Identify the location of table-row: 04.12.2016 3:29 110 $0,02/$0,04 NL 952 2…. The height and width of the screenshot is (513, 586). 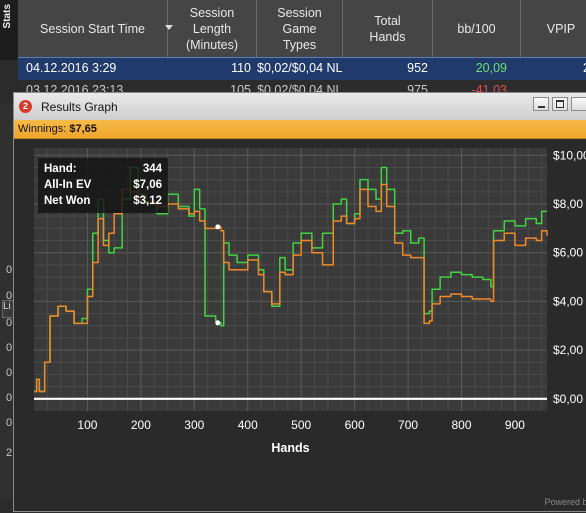
(302, 69).